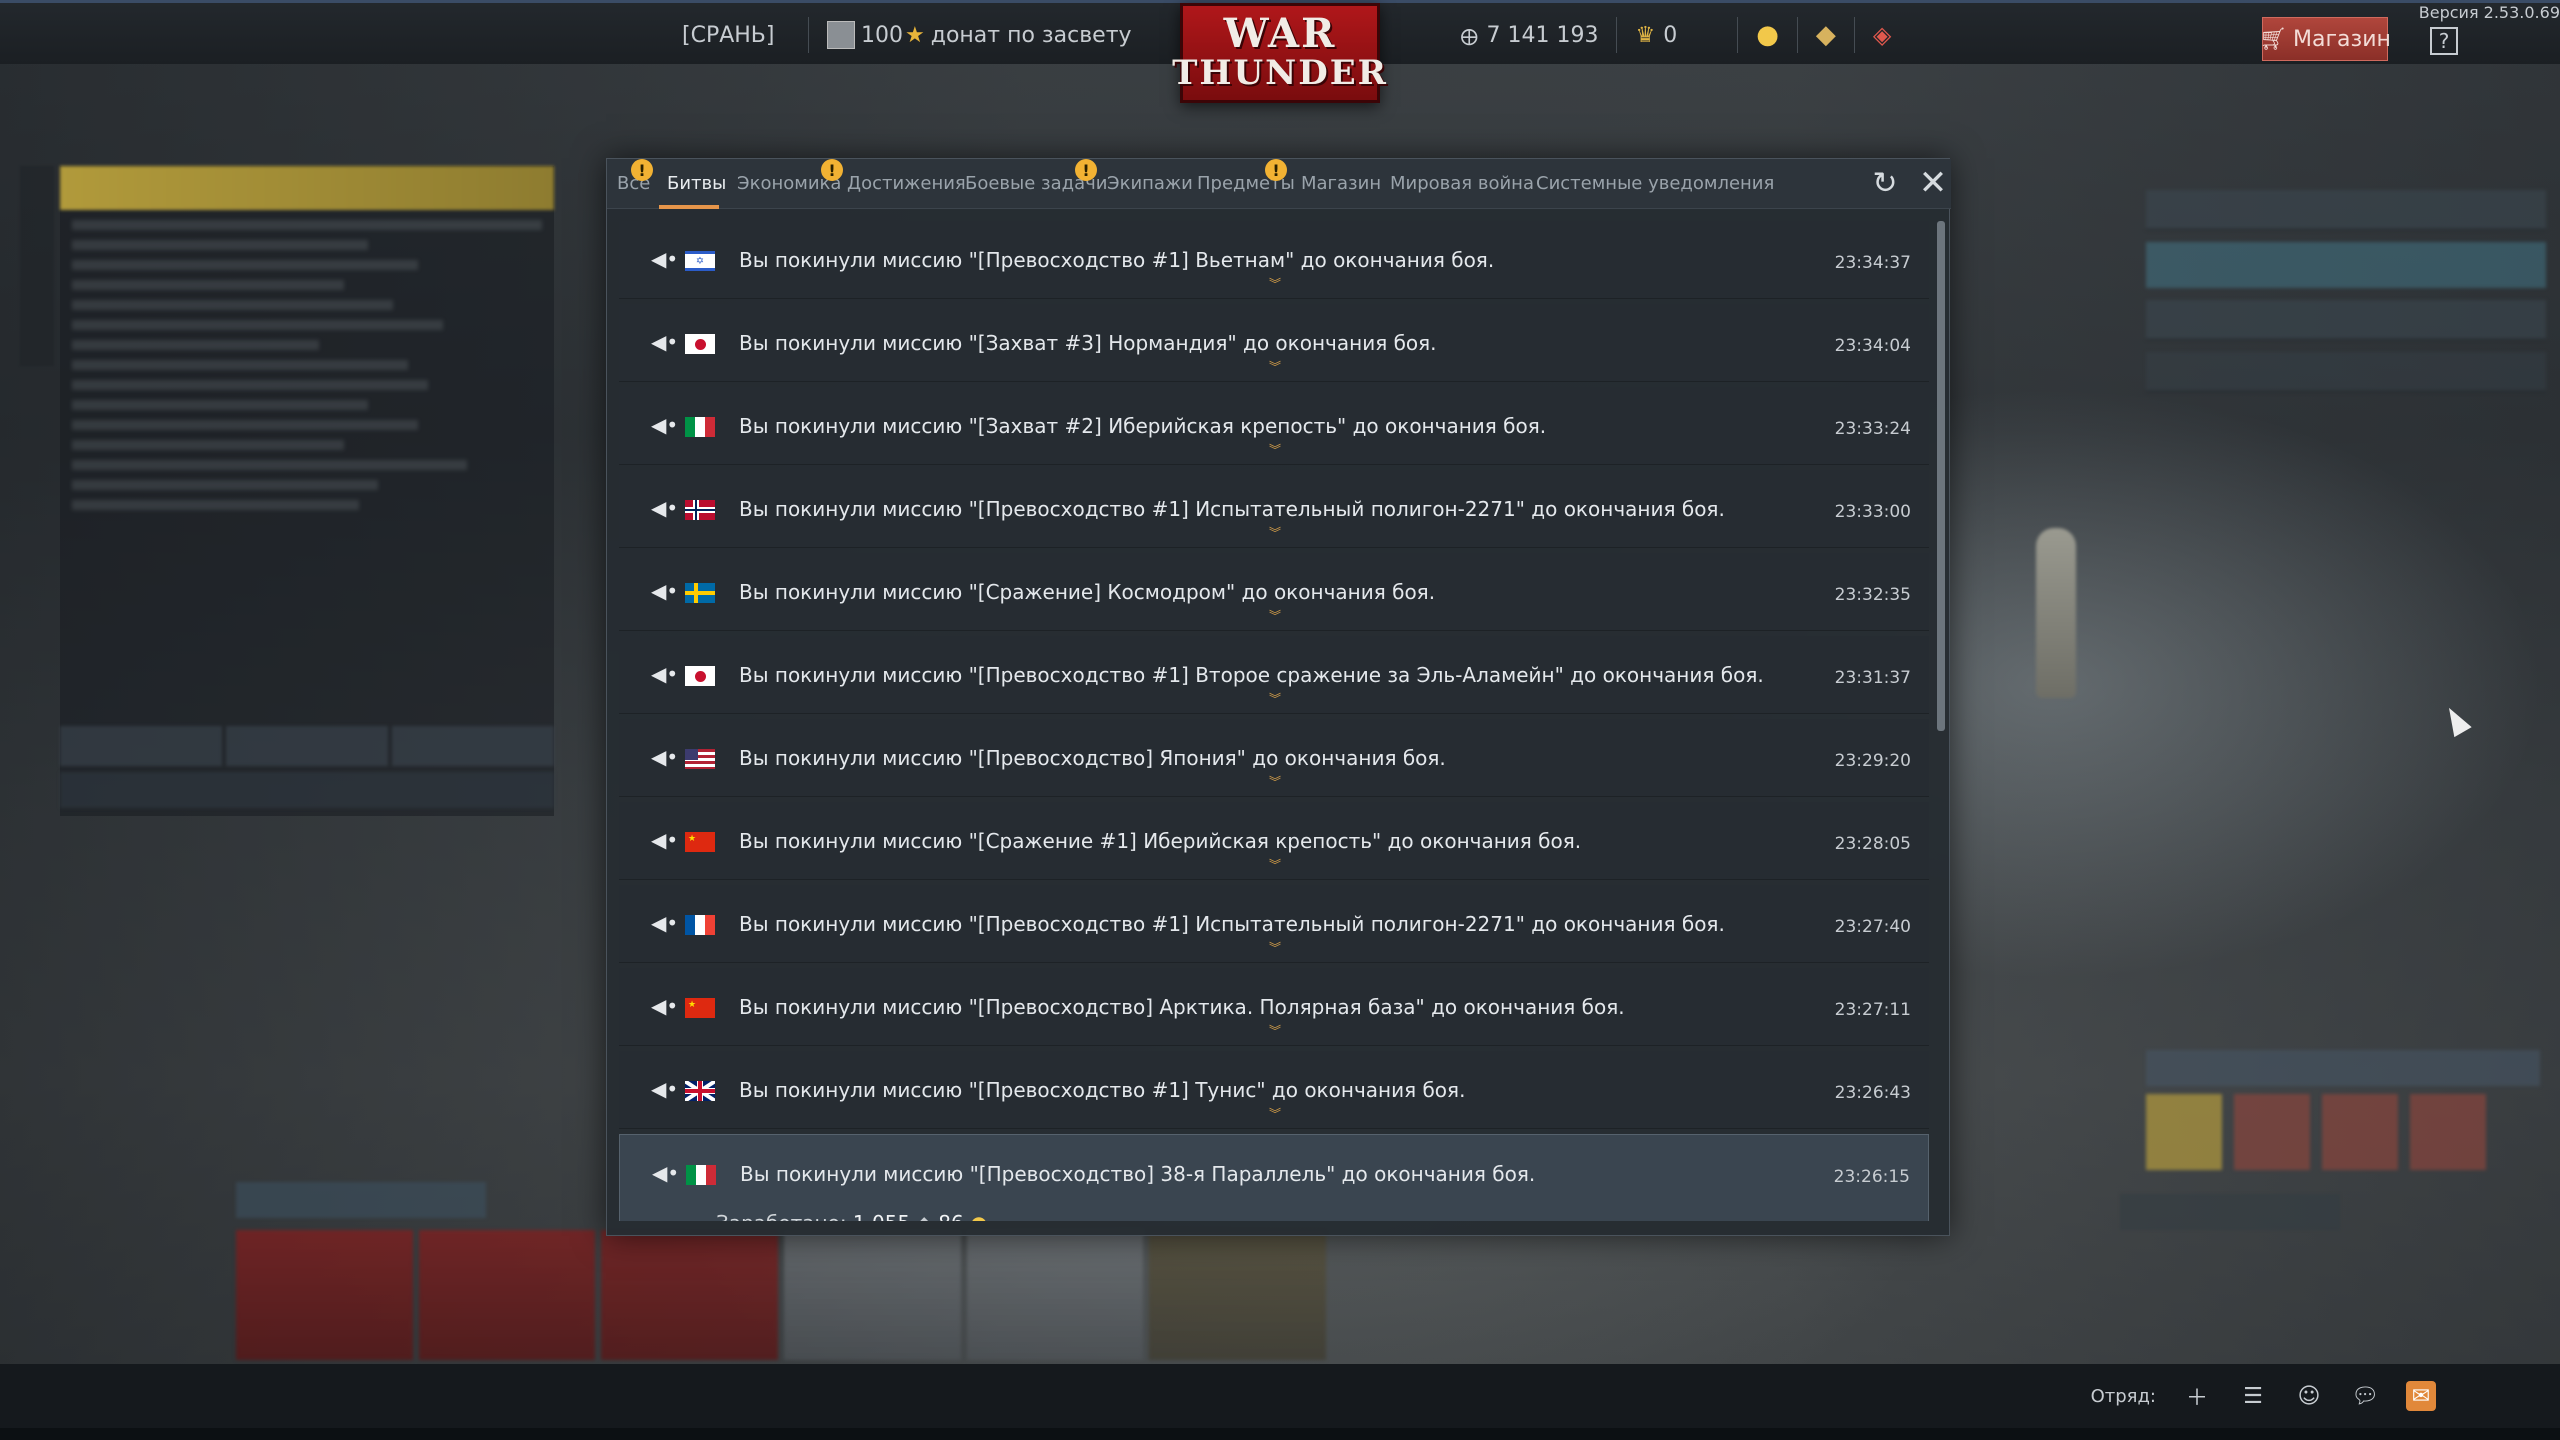 The image size is (2560, 1440). I want to click on refresh-icon: ↻, so click(1885, 185).